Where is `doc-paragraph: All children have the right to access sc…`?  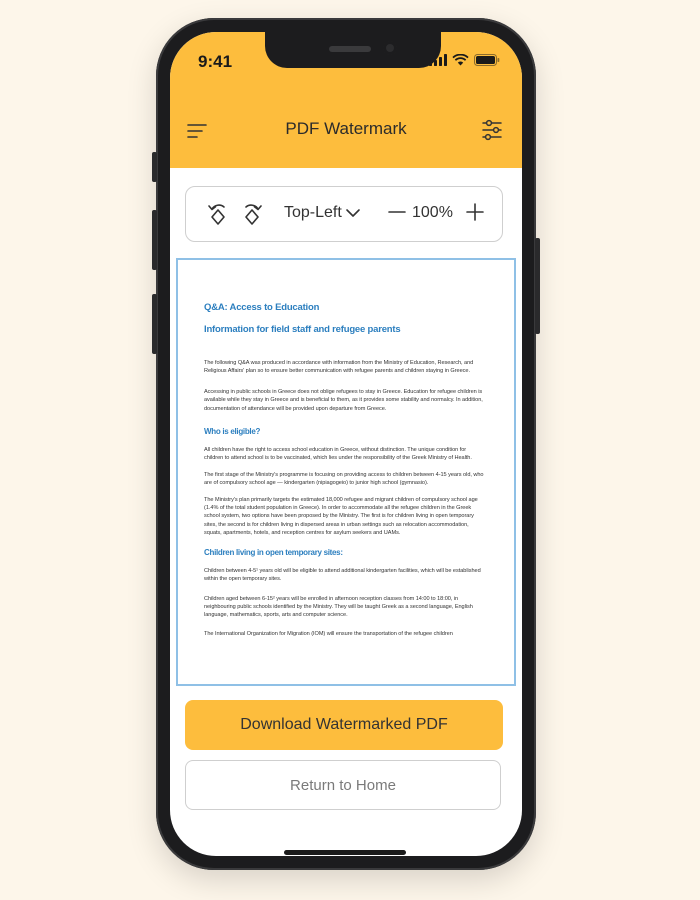 doc-paragraph: All children have the right to access sc… is located at coordinates (338, 454).